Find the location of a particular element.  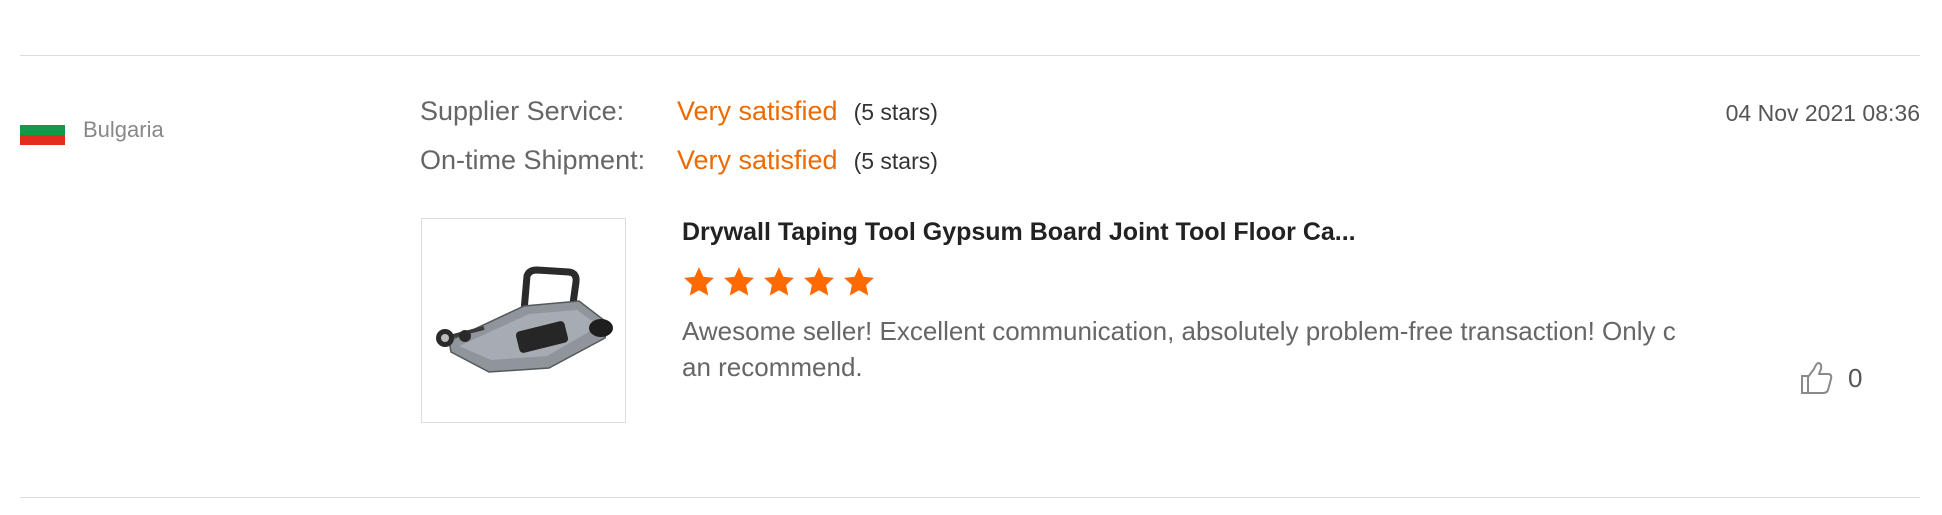

product-thumbnail is located at coordinates (523, 320).